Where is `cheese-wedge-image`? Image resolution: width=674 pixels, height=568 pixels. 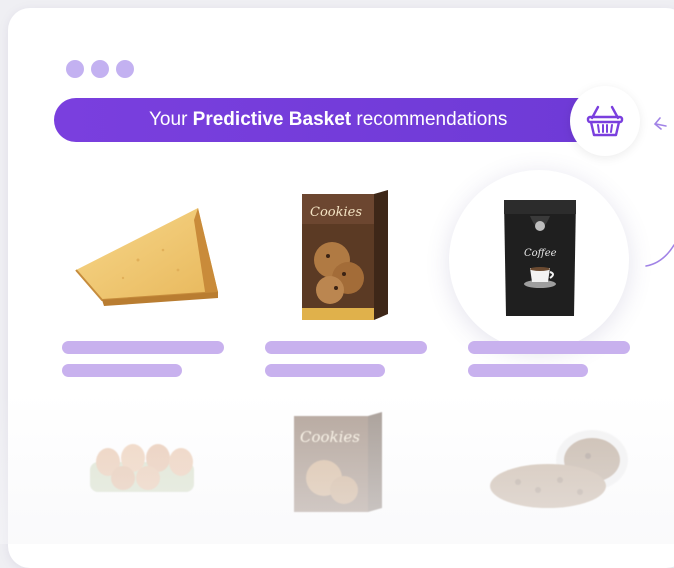
cheese-wedge-image is located at coordinates (147, 257).